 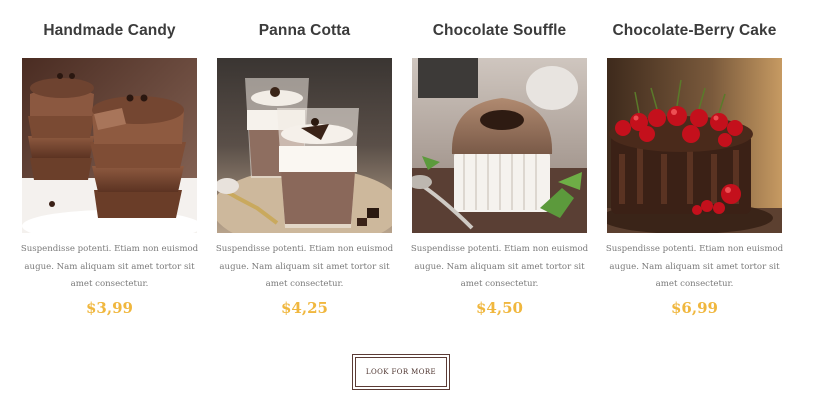 What do you see at coordinates (499, 31) in the screenshot?
I see `product-title: Chocolate Souffle` at bounding box center [499, 31].